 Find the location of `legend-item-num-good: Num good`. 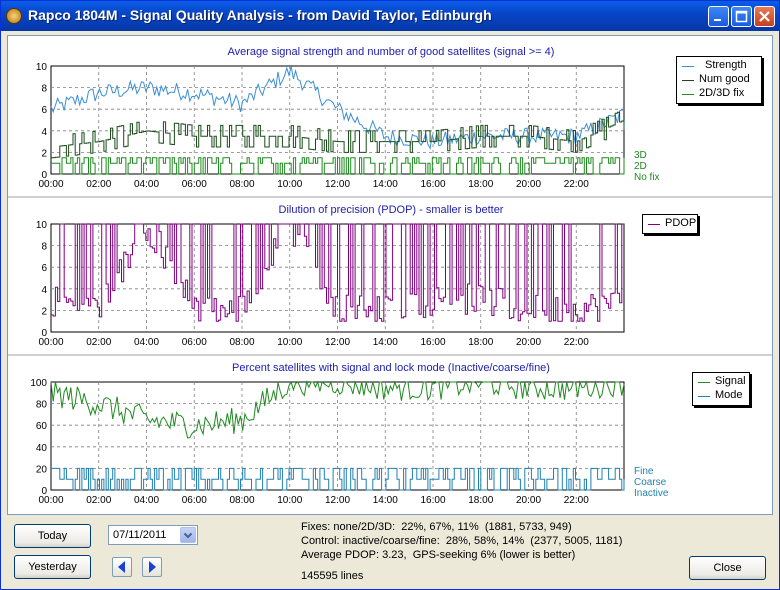

legend-item-num-good: Num good is located at coordinates (719, 80).